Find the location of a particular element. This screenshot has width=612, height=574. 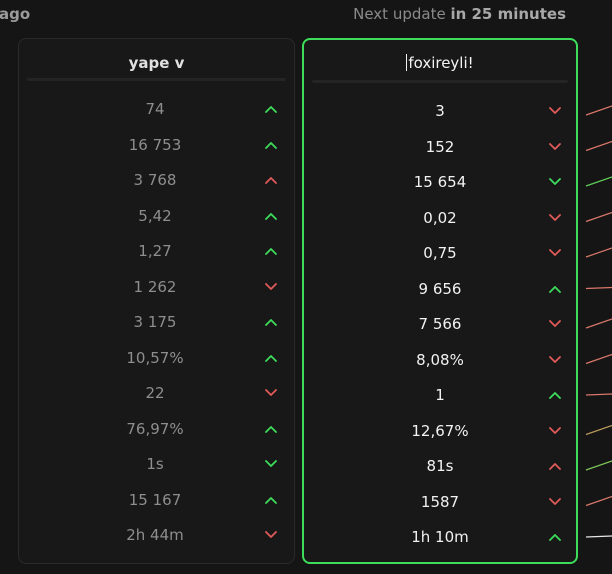

stat-value: 152 is located at coordinates (440, 146).